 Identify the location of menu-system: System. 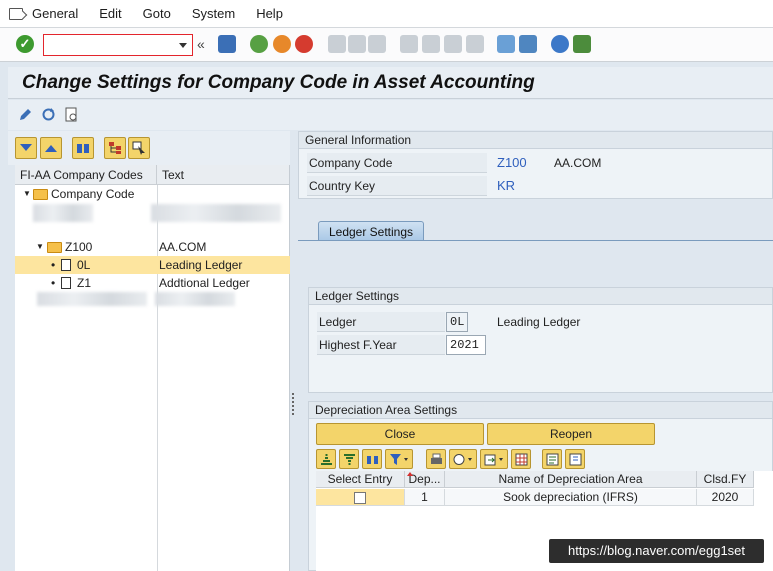
(213, 13).